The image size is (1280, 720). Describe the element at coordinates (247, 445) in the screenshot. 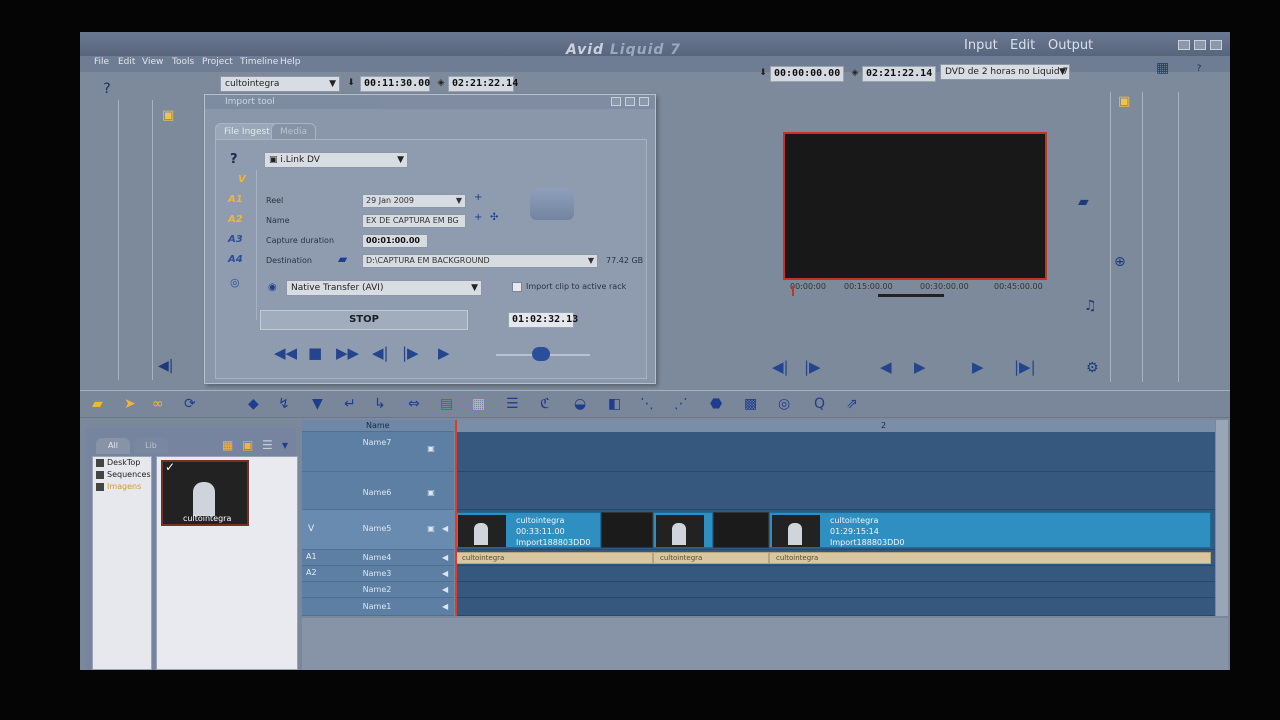

I see `view-grid-icon: ▣` at that location.